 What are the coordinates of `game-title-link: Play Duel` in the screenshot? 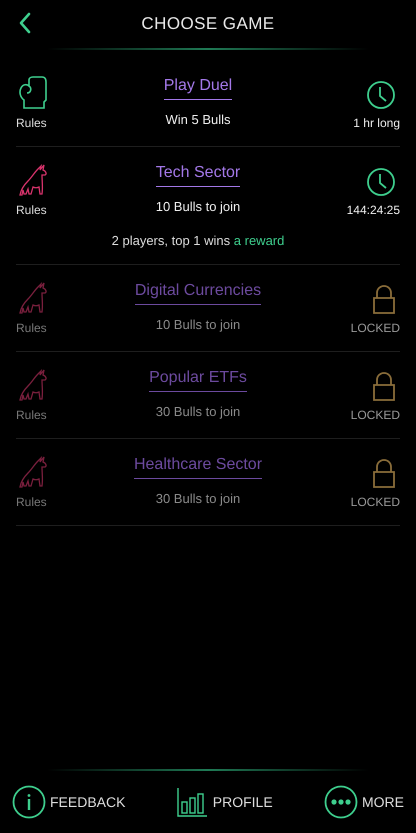 It's located at (198, 87).